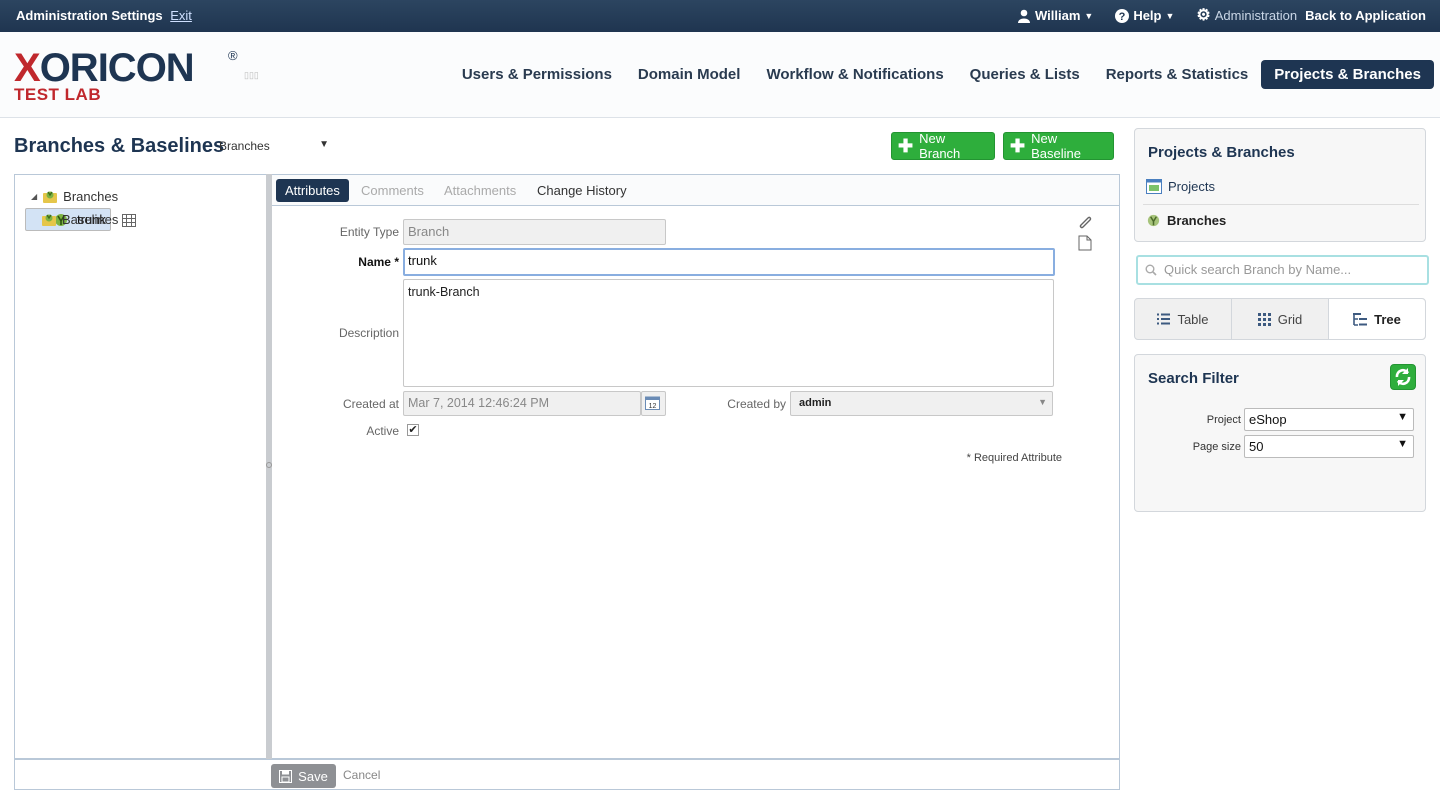  I want to click on document-icon, so click(1085, 243).